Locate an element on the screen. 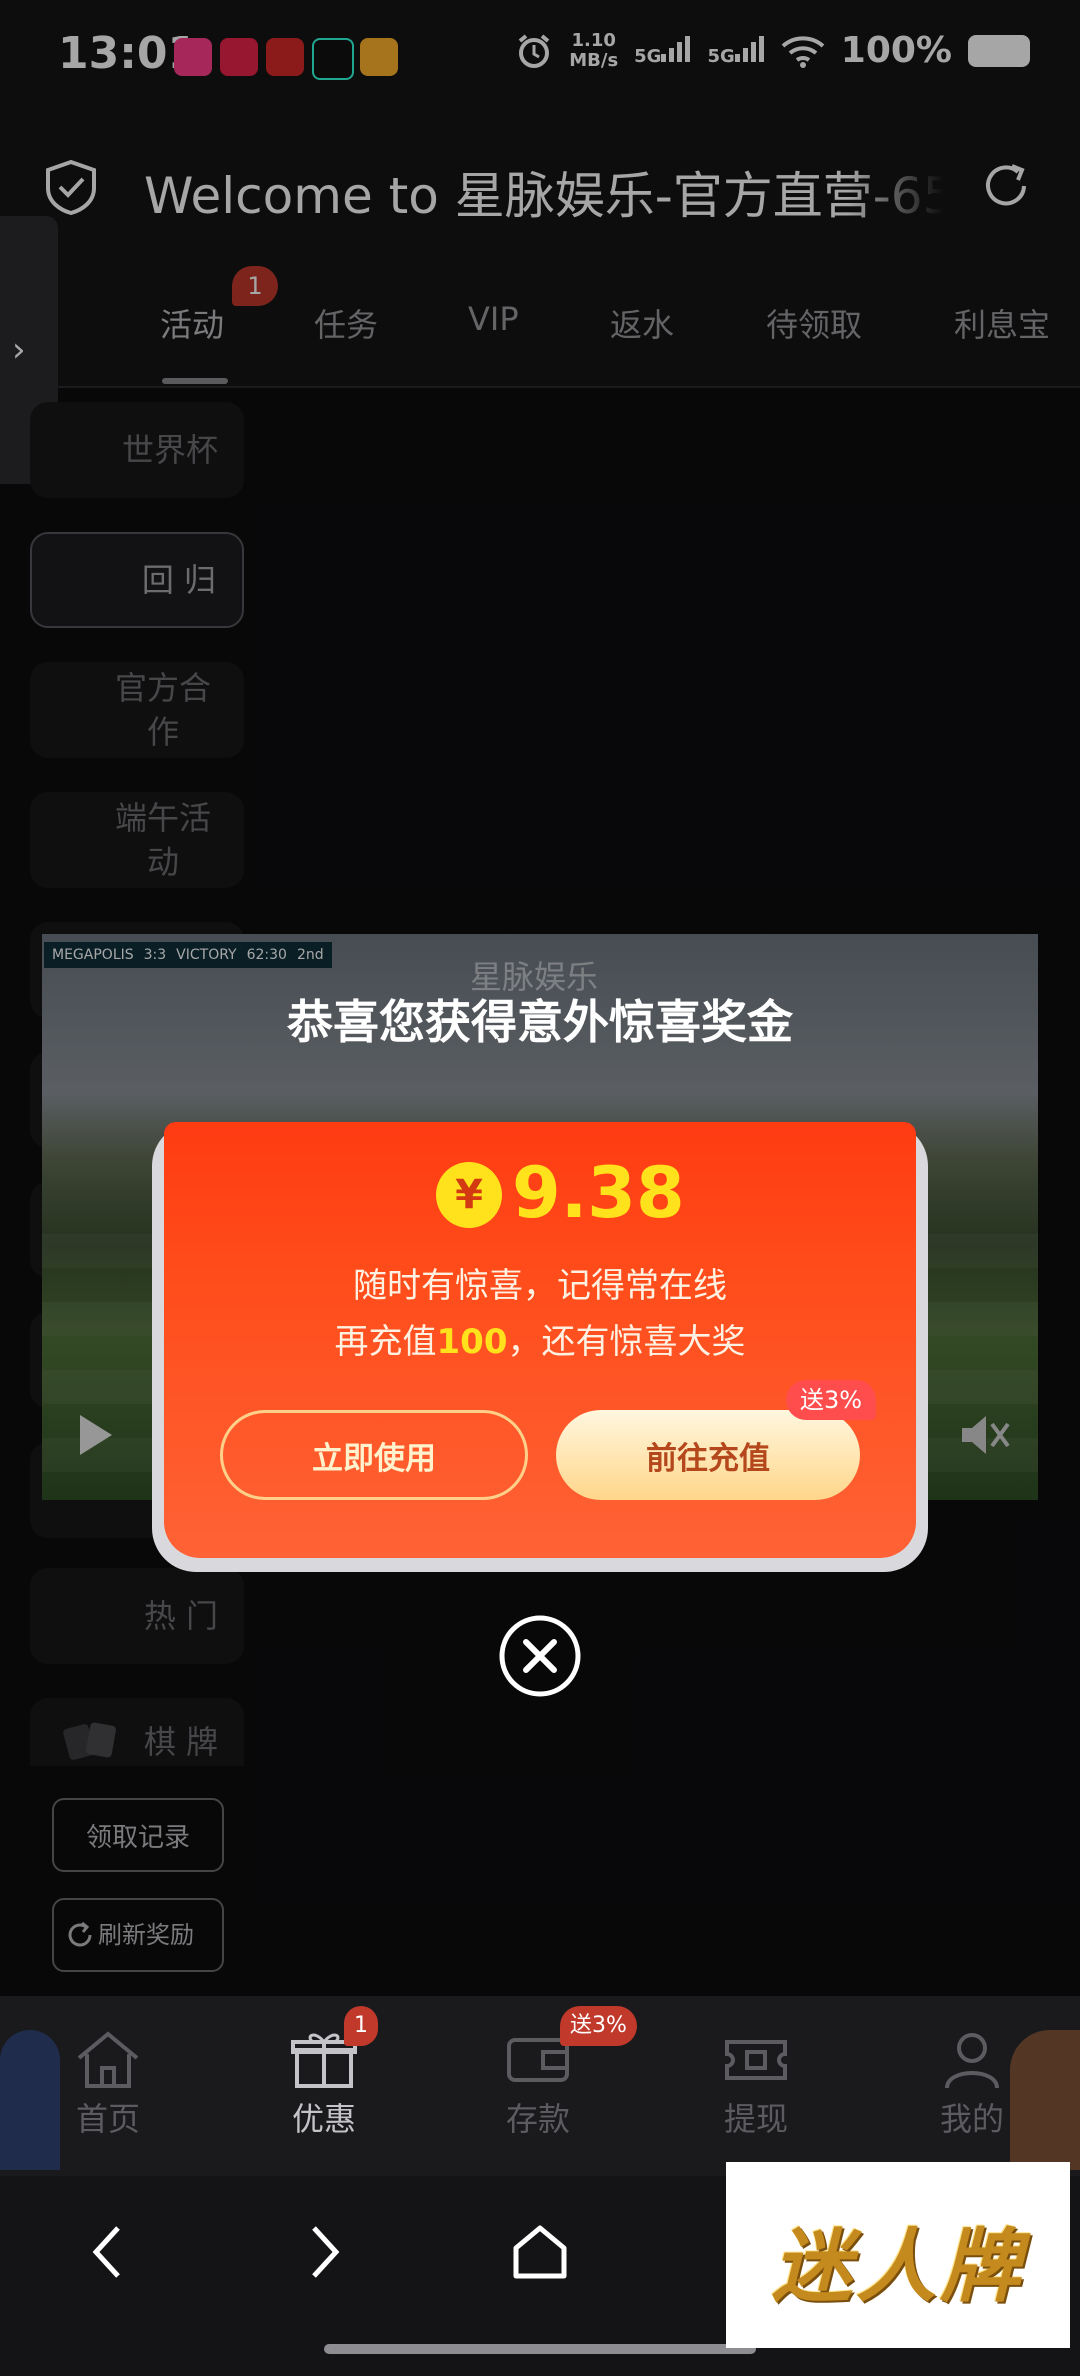 Image resolution: width=1080 pixels, height=2376 pixels. tab-active-indicator is located at coordinates (195, 381).